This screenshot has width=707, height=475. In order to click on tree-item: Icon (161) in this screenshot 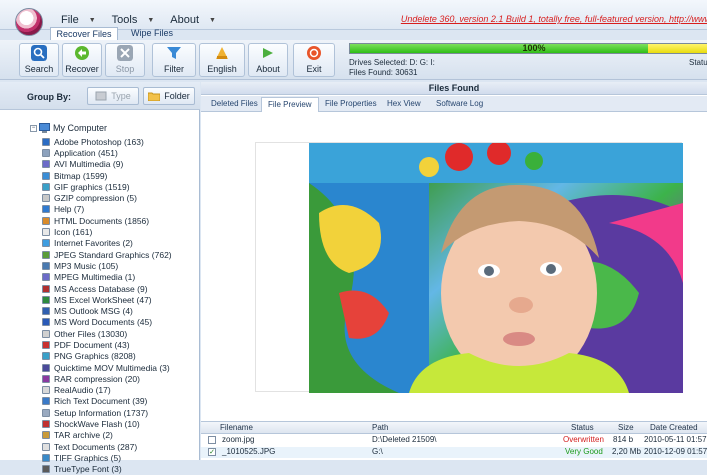, I will do `click(107, 231)`.